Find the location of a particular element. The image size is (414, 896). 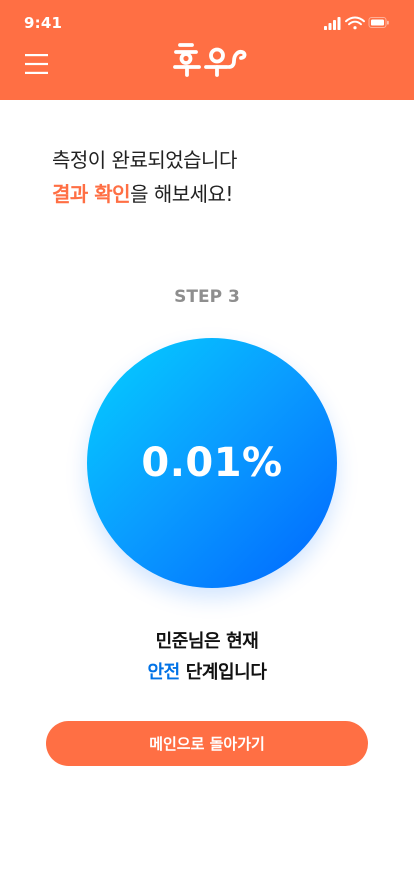

safety-level-label: 안전 is located at coordinates (164, 672).